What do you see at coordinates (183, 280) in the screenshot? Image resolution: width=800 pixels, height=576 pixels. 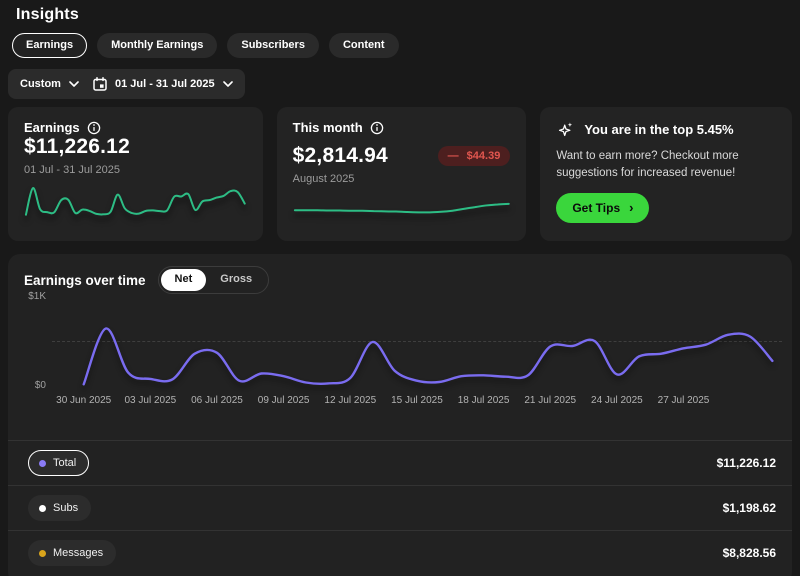 I see `toggle-net: Net` at bounding box center [183, 280].